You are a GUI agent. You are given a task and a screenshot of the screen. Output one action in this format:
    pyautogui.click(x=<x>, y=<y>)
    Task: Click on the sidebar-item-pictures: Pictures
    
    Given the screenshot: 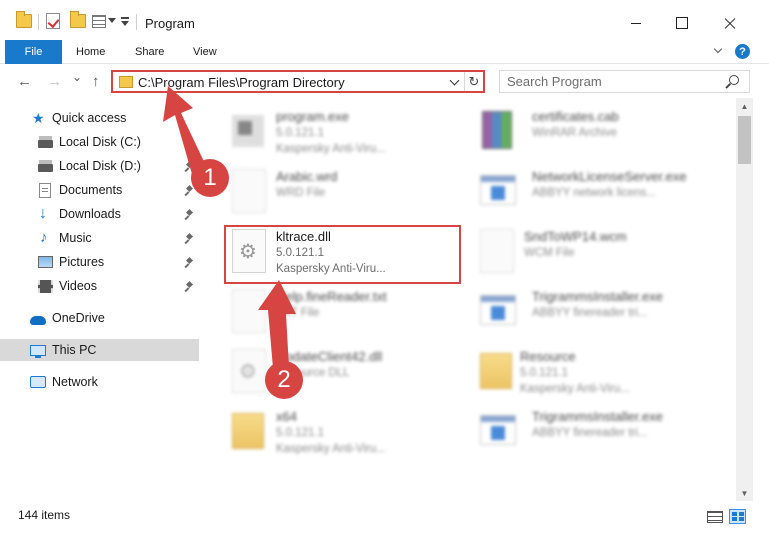 What is the action you would take?
    pyautogui.click(x=99, y=262)
    